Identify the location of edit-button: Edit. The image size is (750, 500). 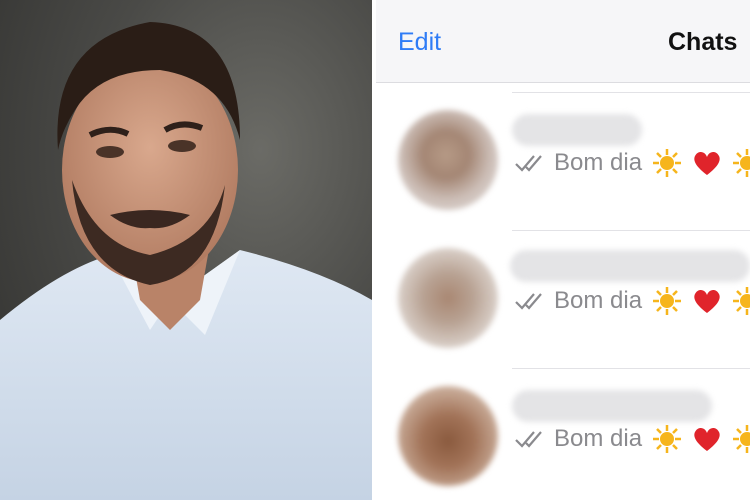
(419, 42).